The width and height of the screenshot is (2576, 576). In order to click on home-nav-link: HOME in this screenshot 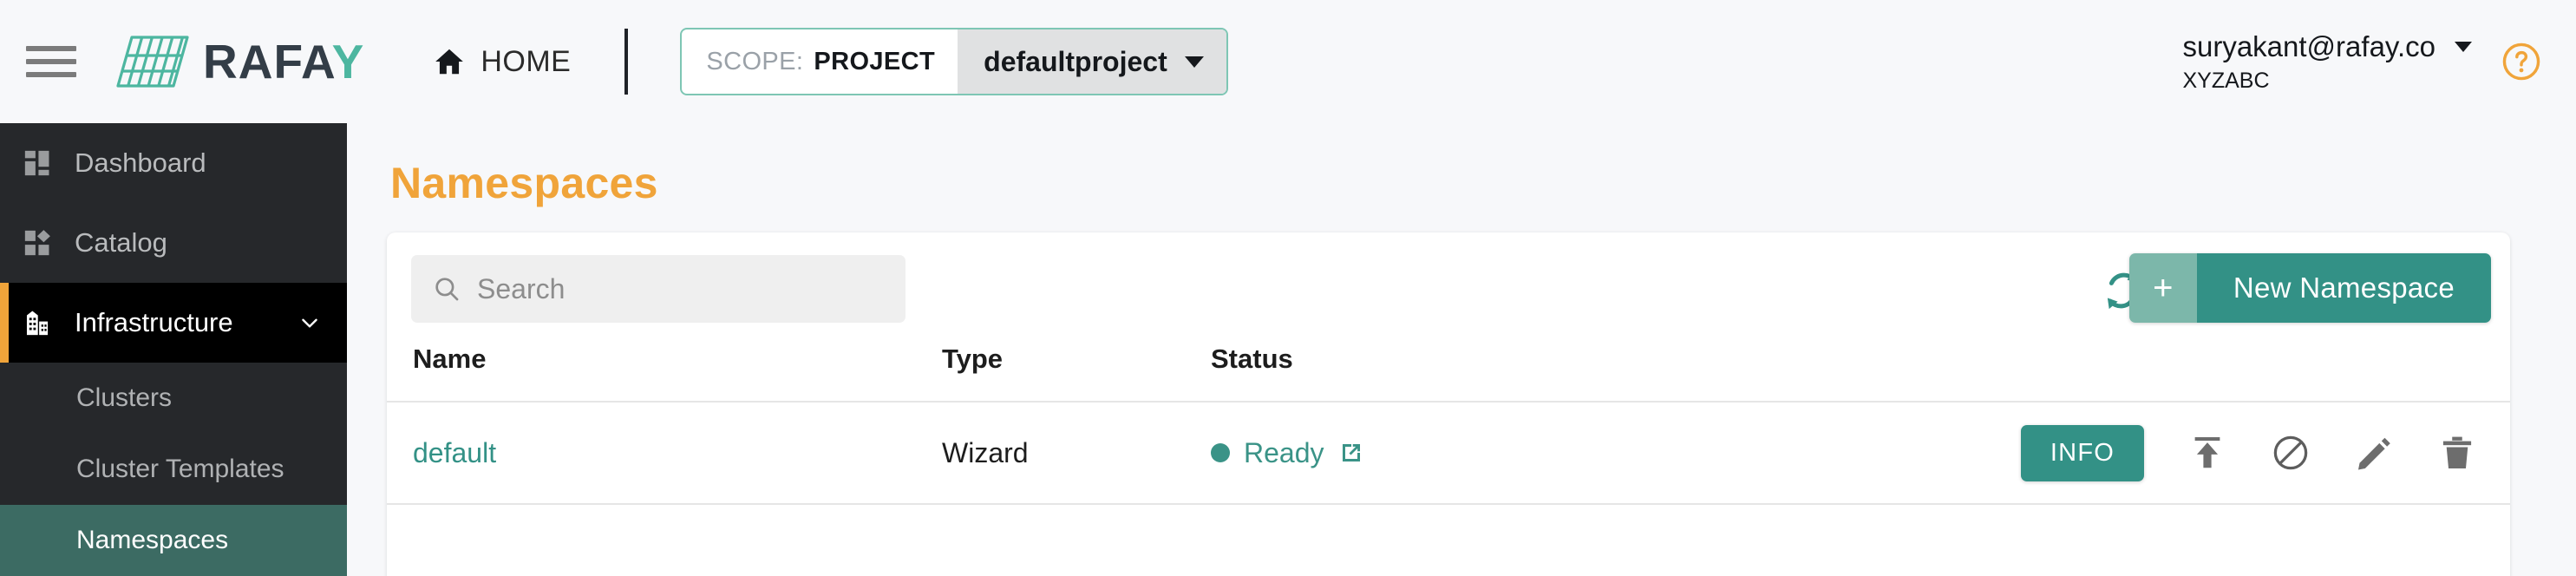, I will do `click(501, 62)`.